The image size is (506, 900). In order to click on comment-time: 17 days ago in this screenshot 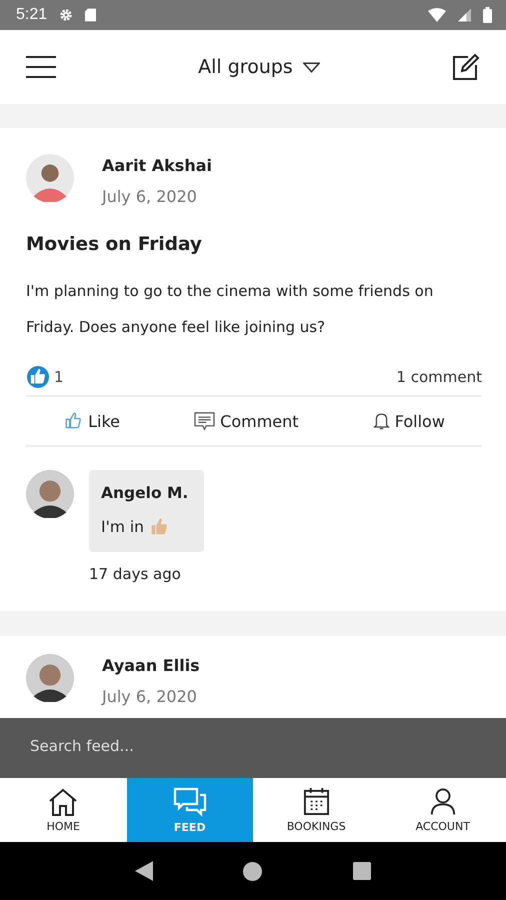, I will do `click(135, 574)`.